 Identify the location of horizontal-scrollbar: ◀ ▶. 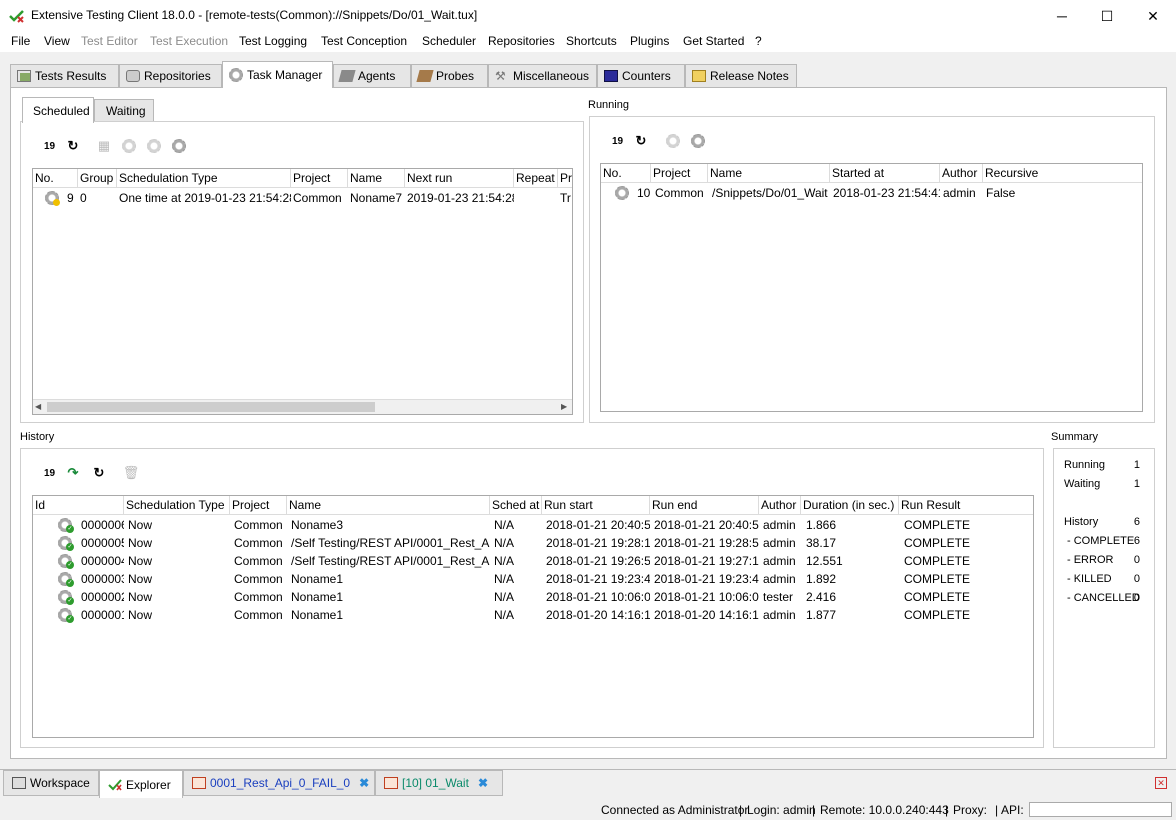
(302, 406).